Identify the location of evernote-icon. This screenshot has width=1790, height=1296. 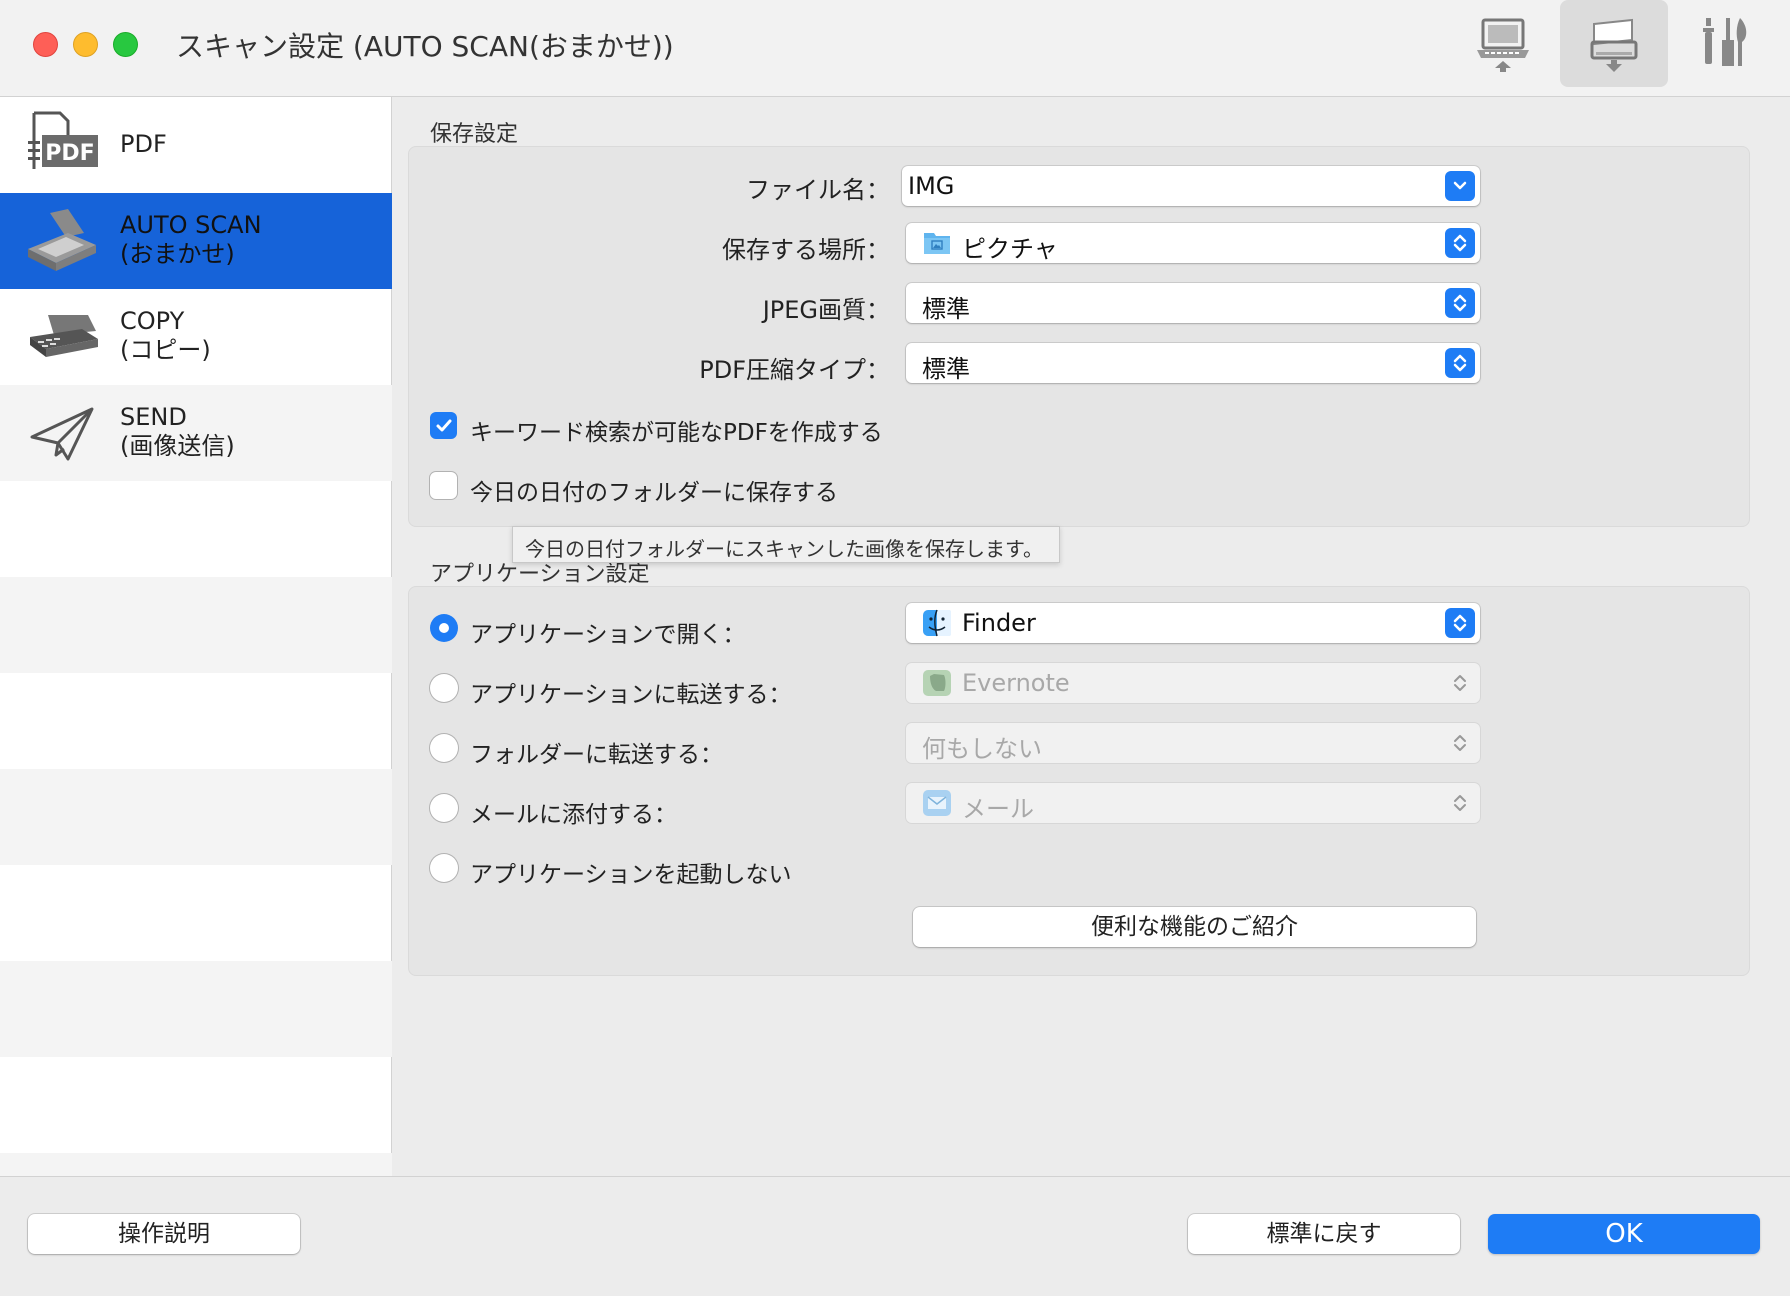
(937, 683).